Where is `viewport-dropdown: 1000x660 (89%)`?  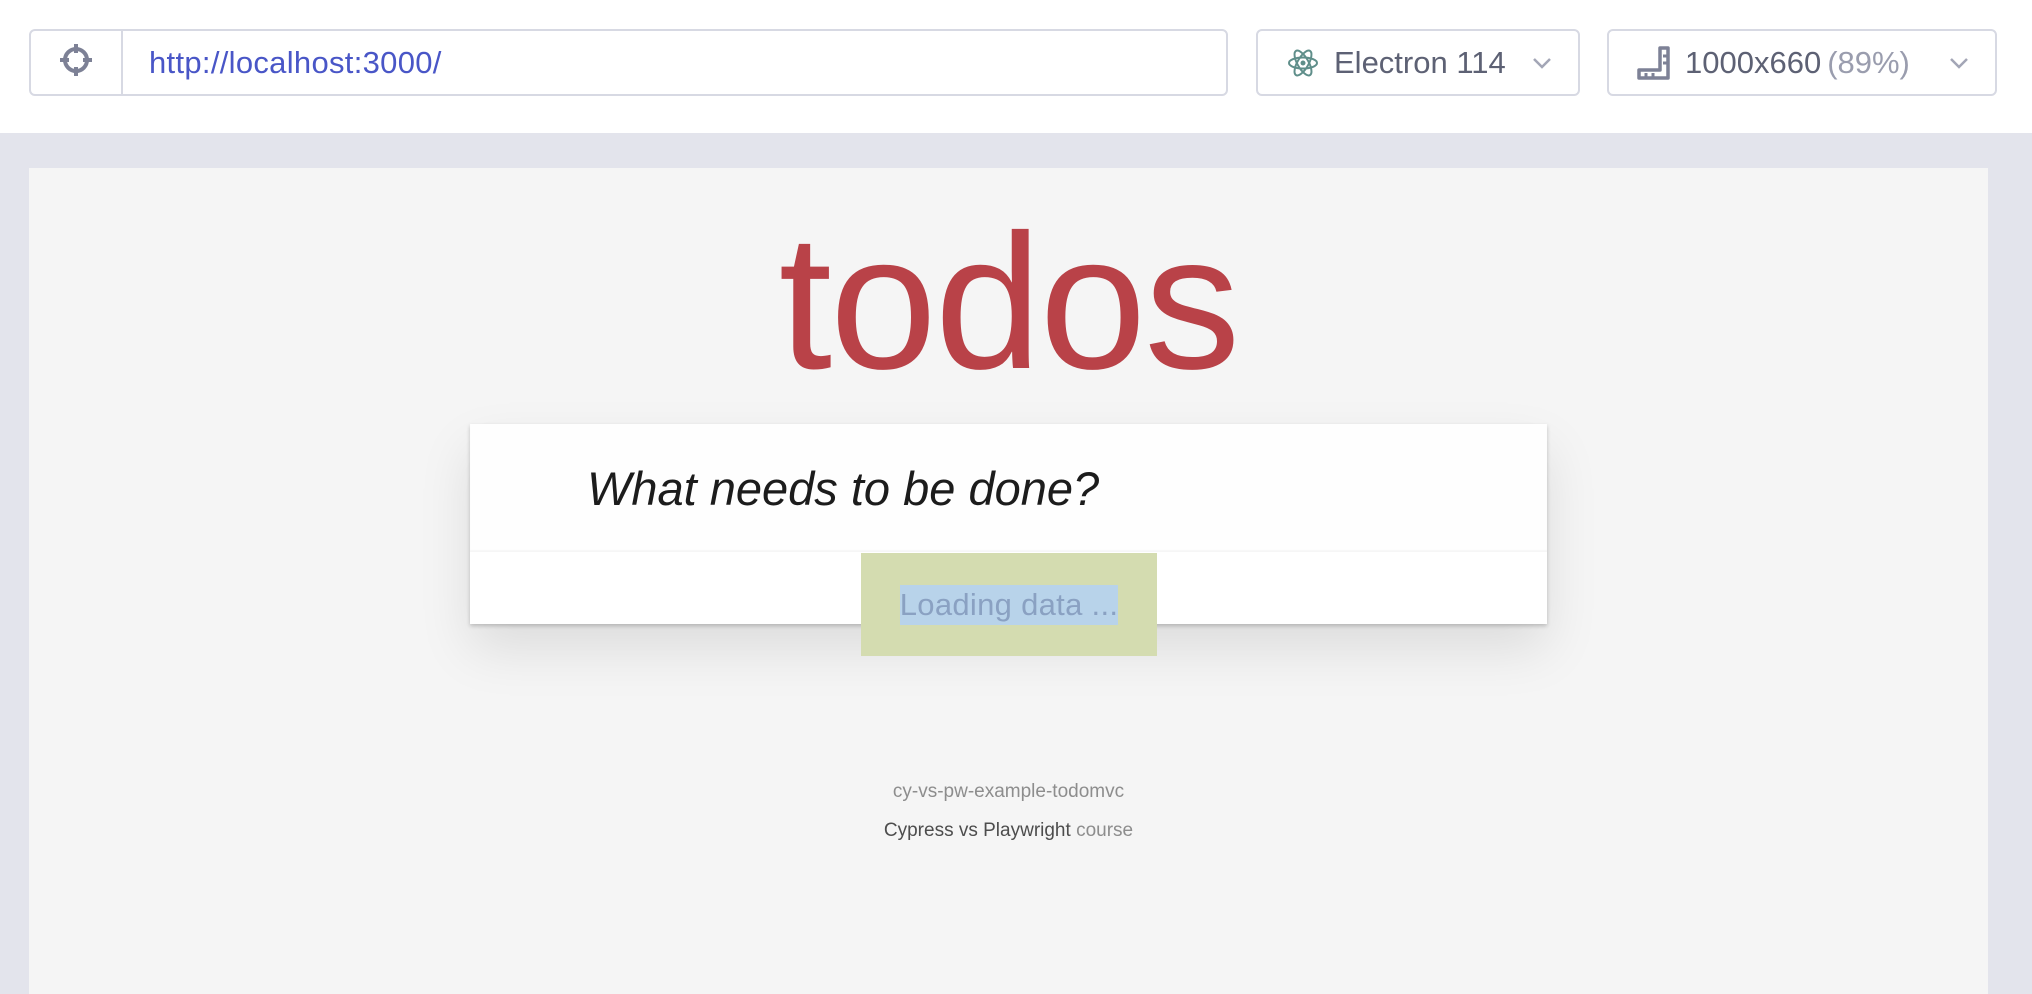
viewport-dropdown: 1000x660 (89%) is located at coordinates (1802, 62).